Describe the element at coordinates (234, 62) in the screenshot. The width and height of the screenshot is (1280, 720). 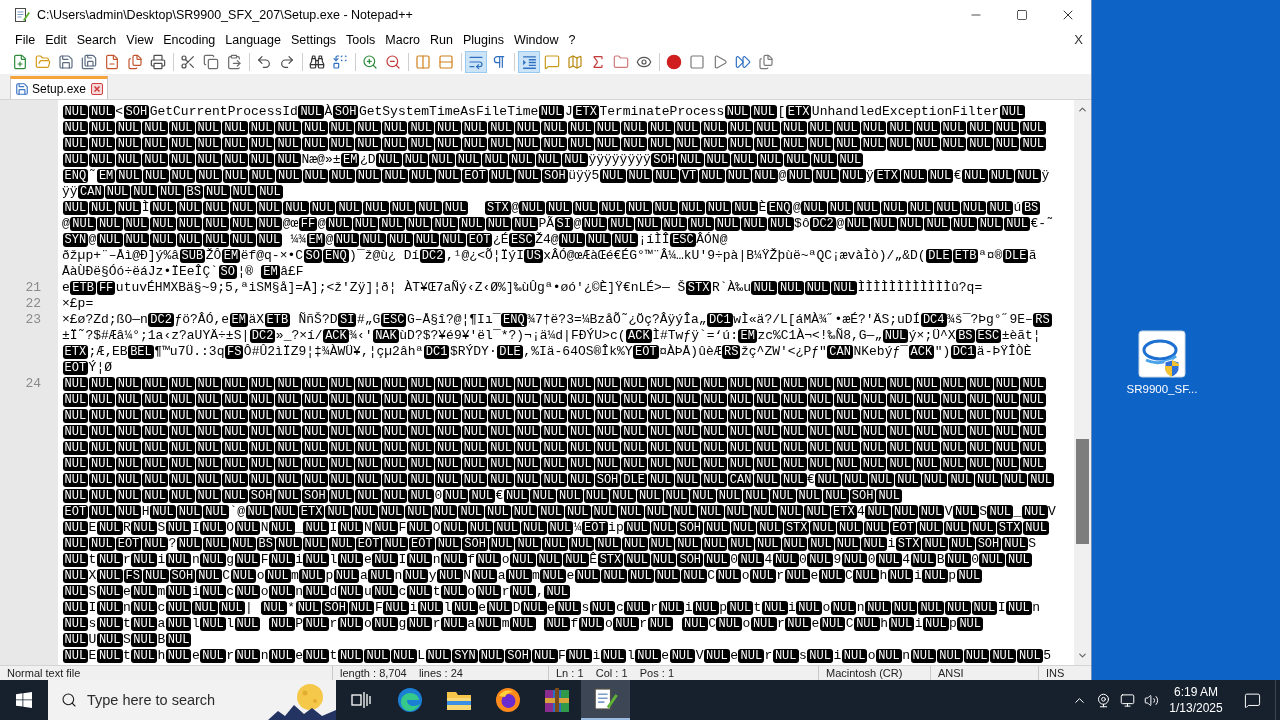
I see `clipboard-icon` at that location.